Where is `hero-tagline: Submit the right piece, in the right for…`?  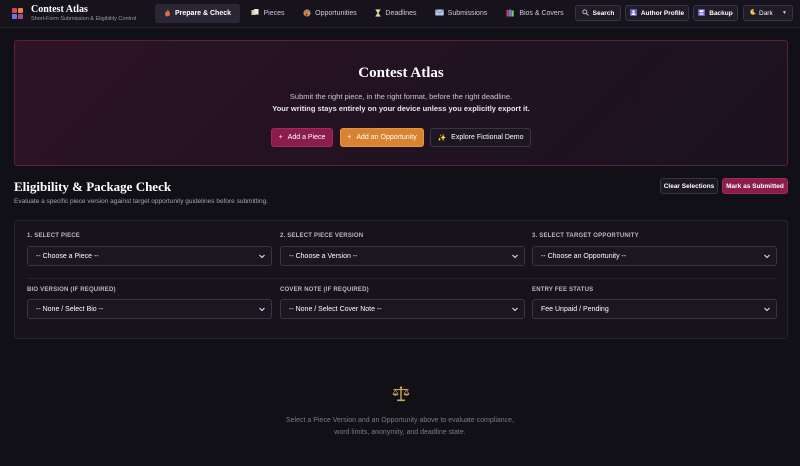 hero-tagline: Submit the right piece, in the right for… is located at coordinates (401, 96).